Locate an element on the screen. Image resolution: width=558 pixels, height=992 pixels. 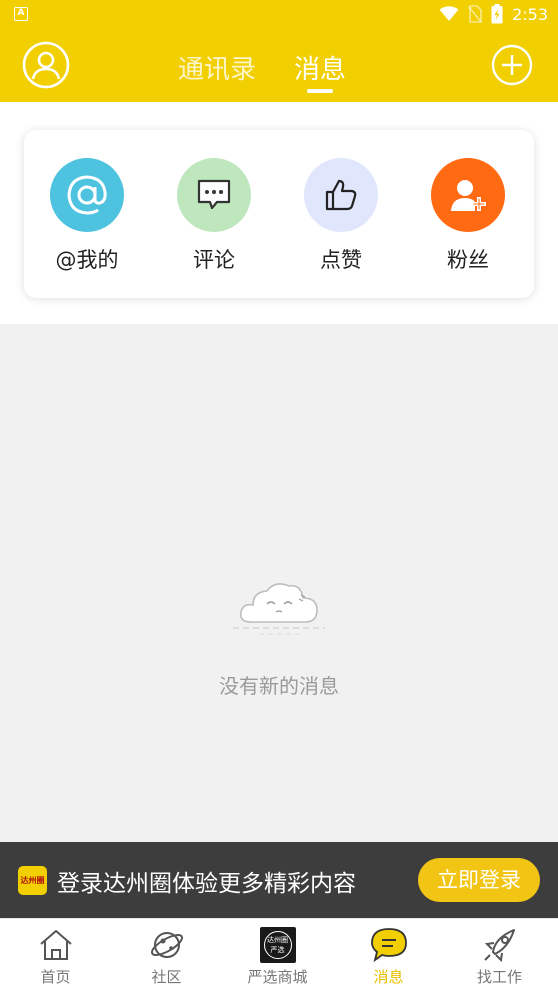
mall-logo-text: 达州圈 is located at coordinates (277, 940).